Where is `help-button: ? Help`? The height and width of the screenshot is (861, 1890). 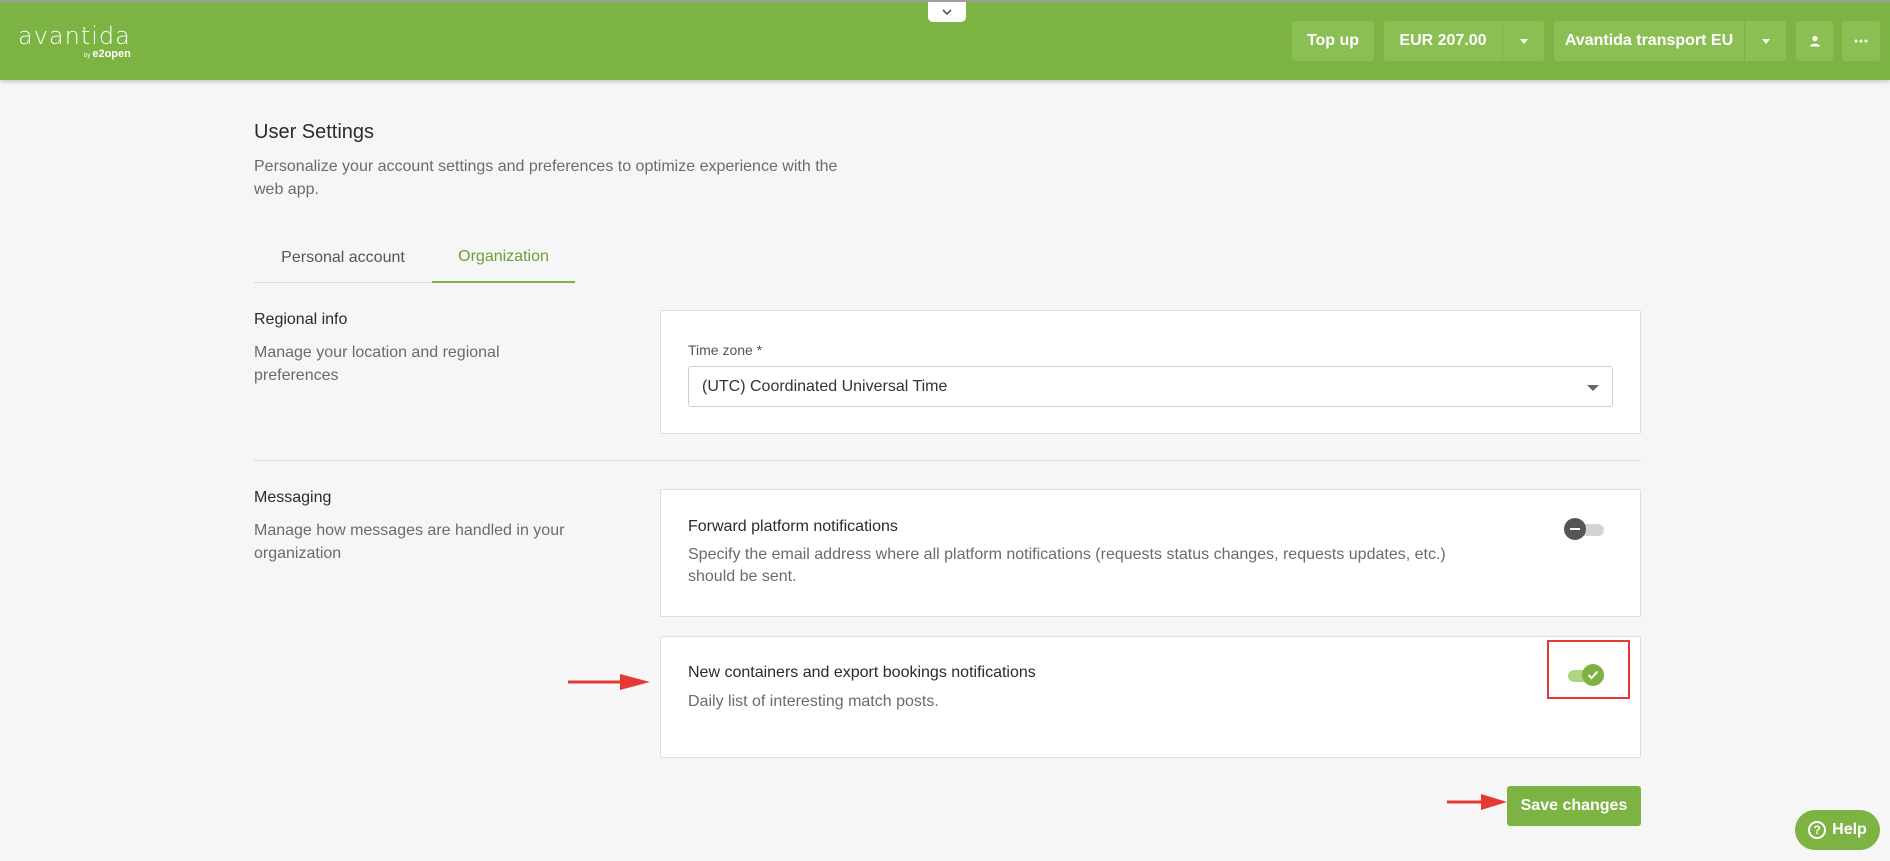 help-button: ? Help is located at coordinates (1837, 830).